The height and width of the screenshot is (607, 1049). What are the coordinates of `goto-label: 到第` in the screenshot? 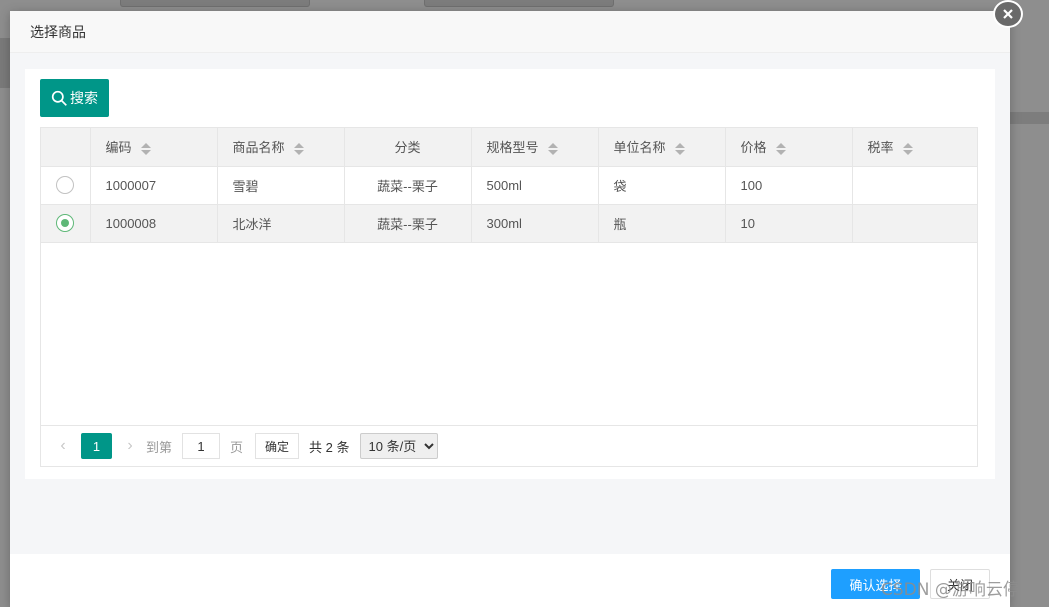 It's located at (159, 447).